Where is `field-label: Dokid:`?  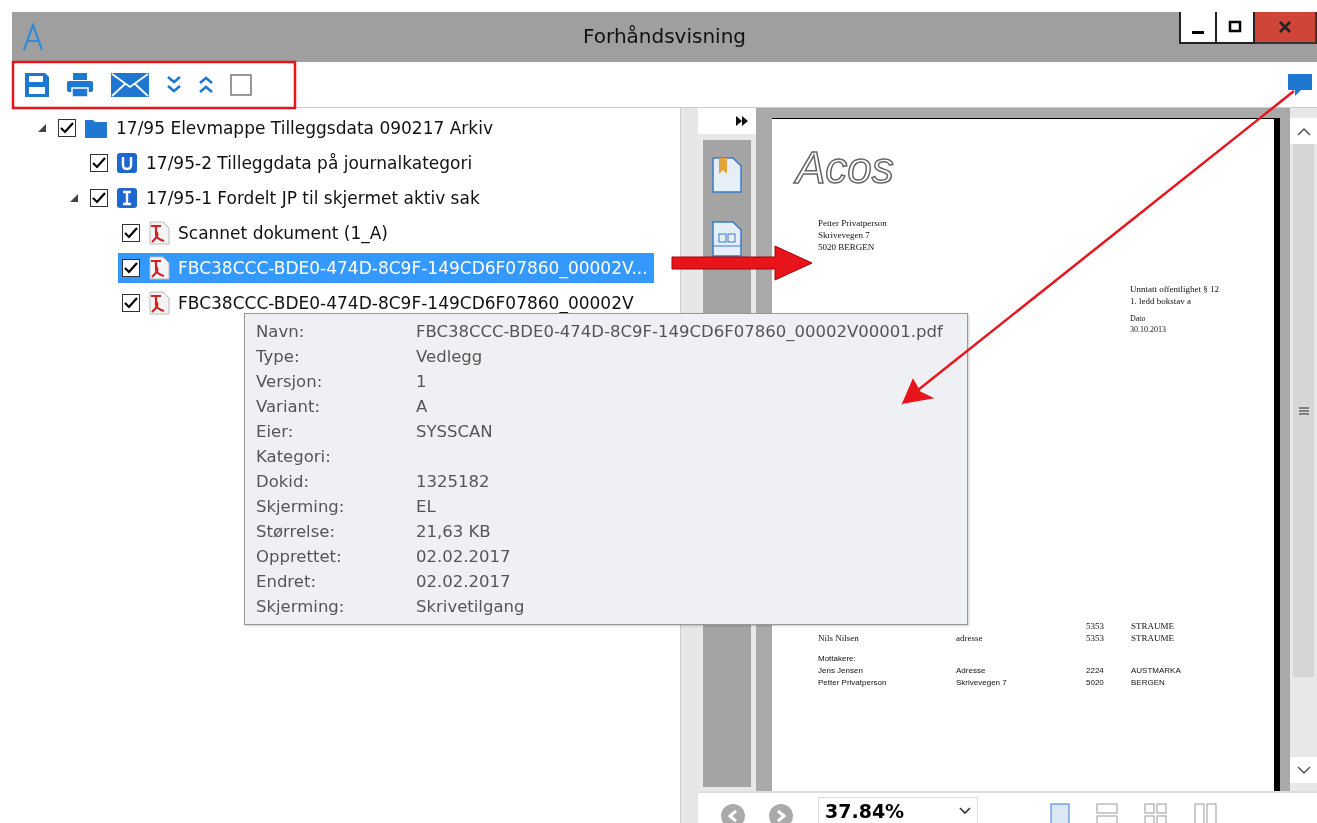
field-label: Dokid: is located at coordinates (283, 482).